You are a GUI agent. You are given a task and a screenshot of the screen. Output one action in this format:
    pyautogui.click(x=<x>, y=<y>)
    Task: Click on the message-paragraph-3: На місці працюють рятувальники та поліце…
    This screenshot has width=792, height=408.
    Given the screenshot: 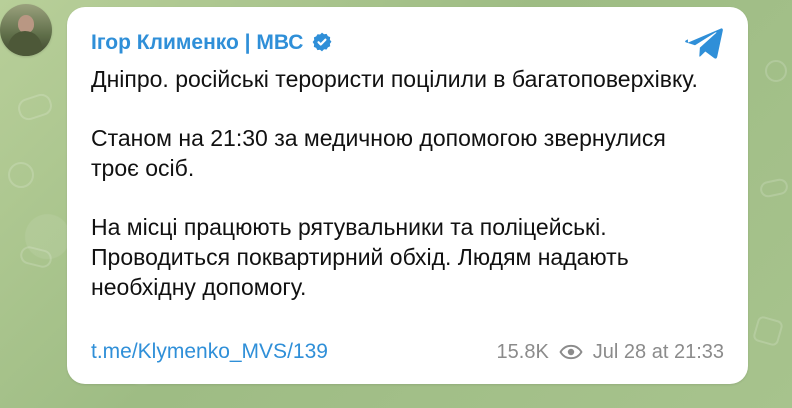 What is the action you would take?
    pyautogui.click(x=360, y=257)
    